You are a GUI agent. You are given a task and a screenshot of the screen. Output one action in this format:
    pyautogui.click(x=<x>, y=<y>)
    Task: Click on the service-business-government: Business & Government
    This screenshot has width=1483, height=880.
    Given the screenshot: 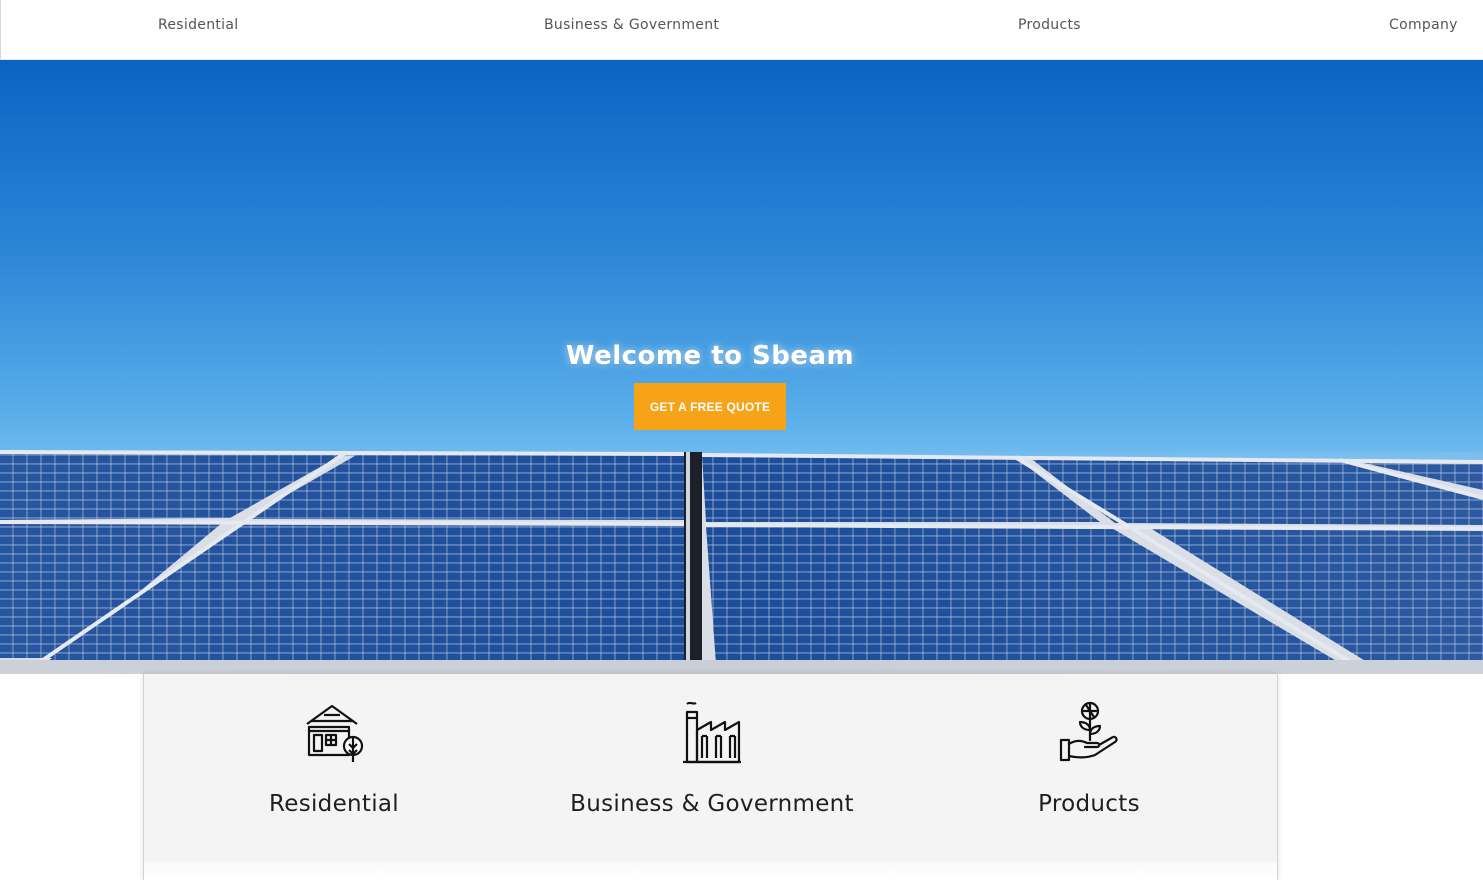 What is the action you would take?
    pyautogui.click(x=712, y=768)
    